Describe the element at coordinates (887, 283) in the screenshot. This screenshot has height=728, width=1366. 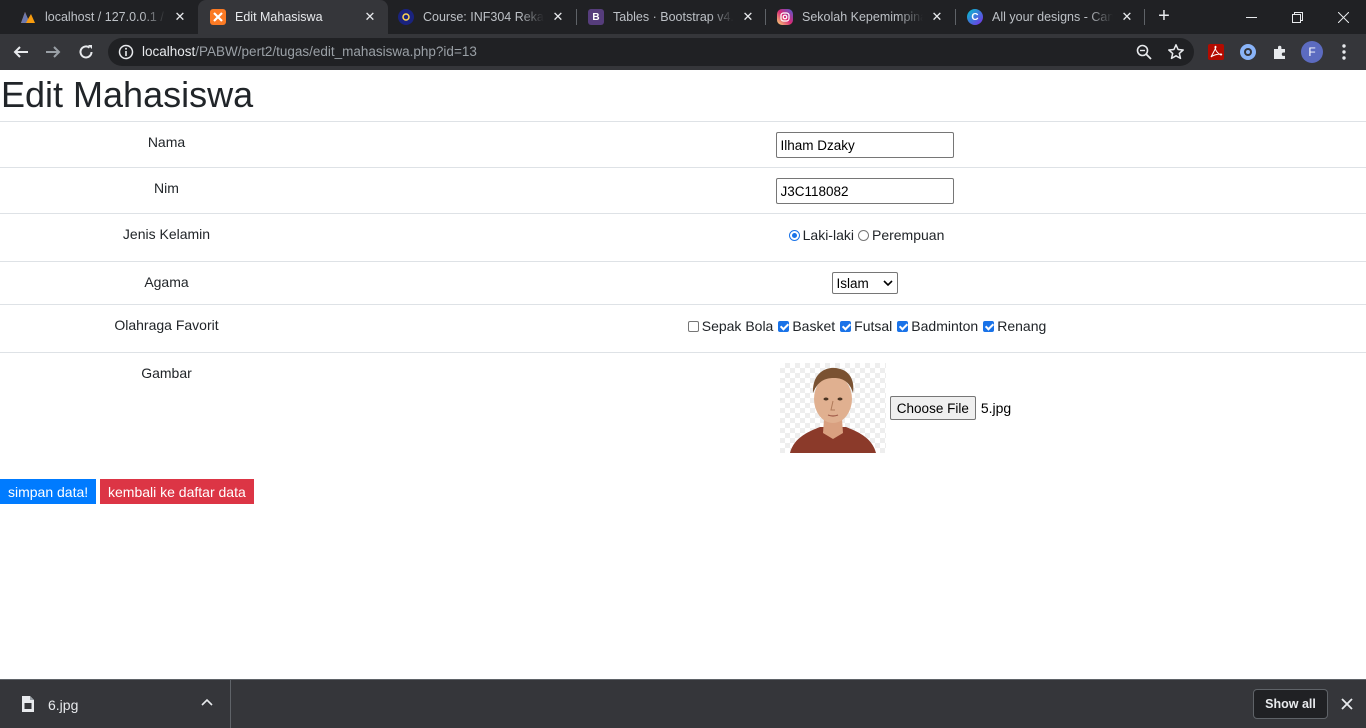
I see `chevron-down-icon` at that location.